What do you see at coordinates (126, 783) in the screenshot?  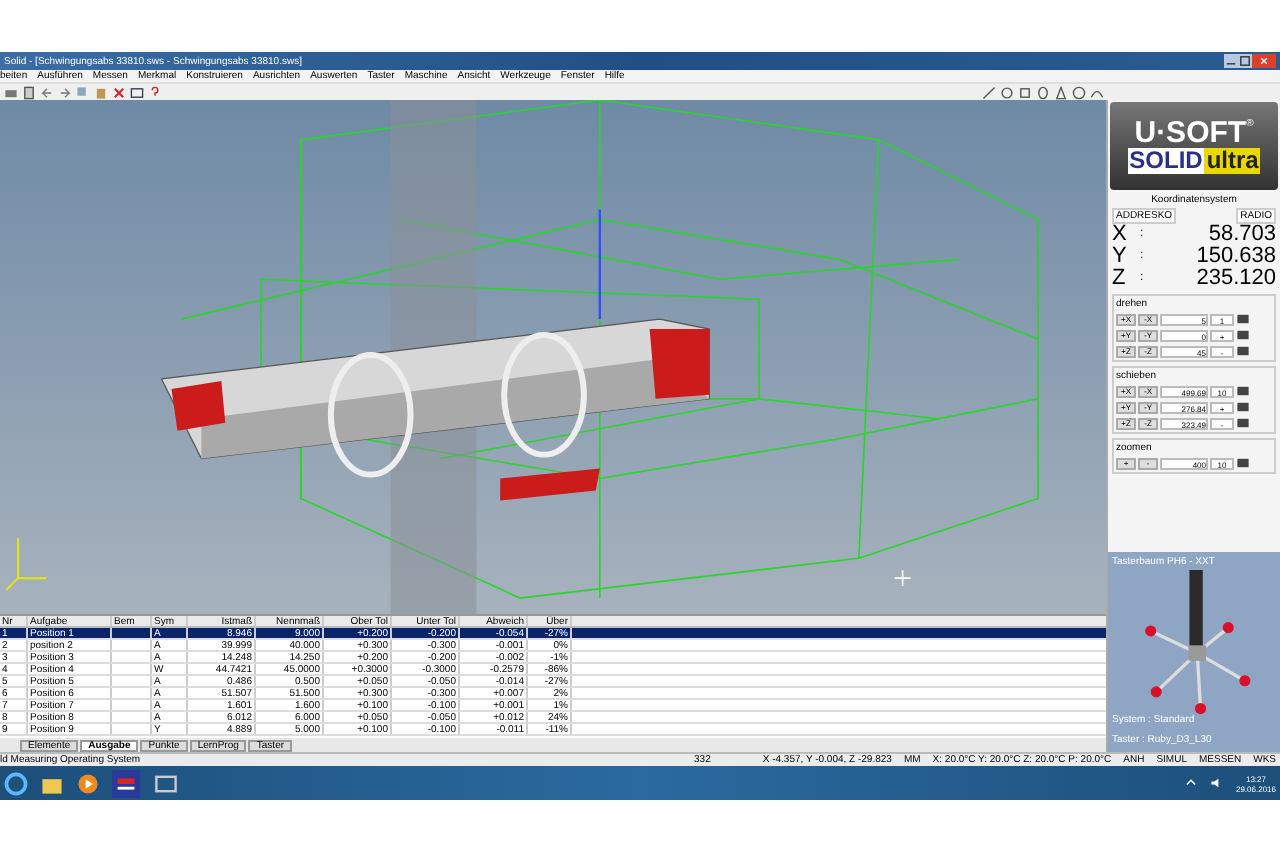 I see `app-icon` at bounding box center [126, 783].